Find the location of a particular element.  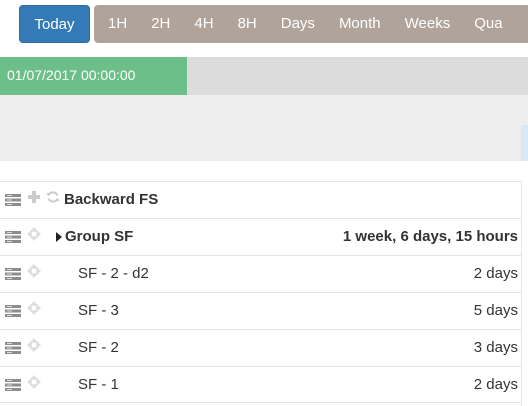

task-duration: 1 week, 6 days, 15 hours is located at coordinates (430, 236).